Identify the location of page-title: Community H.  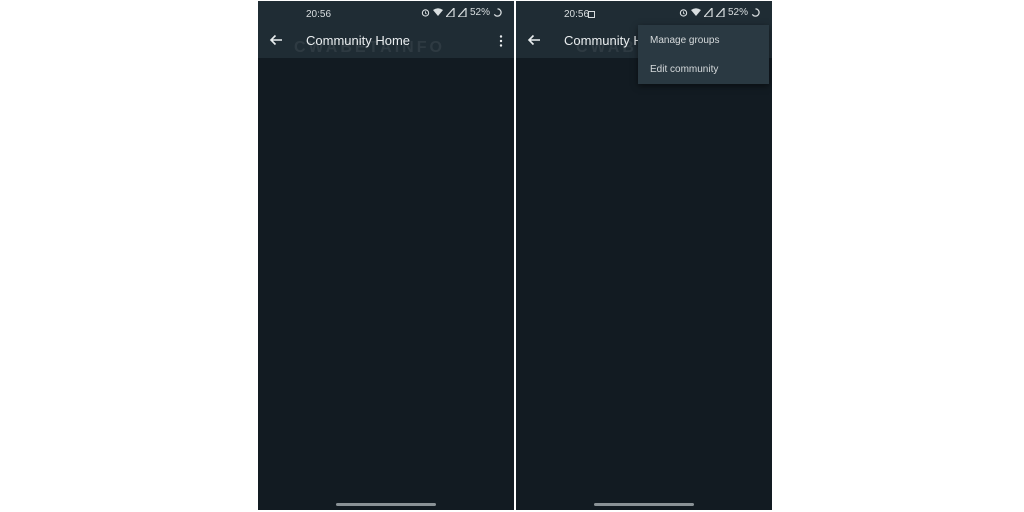
(603, 40).